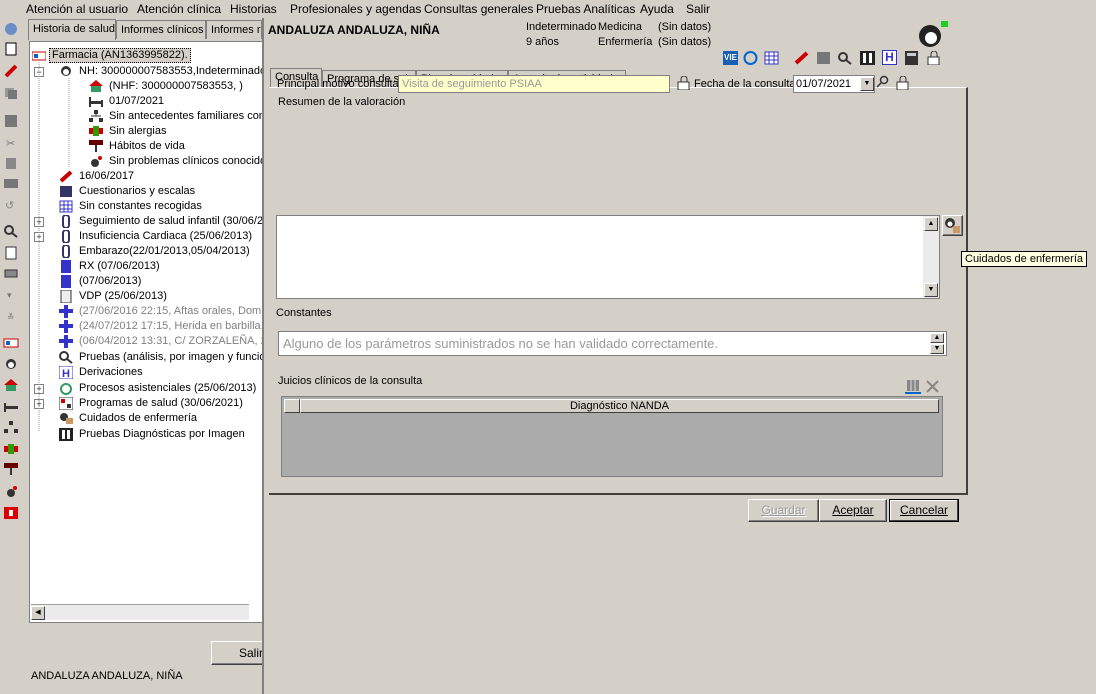 The height and width of the screenshot is (694, 1096). What do you see at coordinates (77, 9) in the screenshot?
I see `menu-atencion-usuario: Atención al usuario` at bounding box center [77, 9].